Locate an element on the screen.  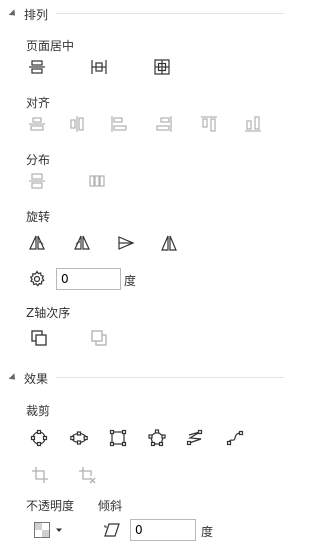
crop-rectangle-icon is located at coordinates (118, 438).